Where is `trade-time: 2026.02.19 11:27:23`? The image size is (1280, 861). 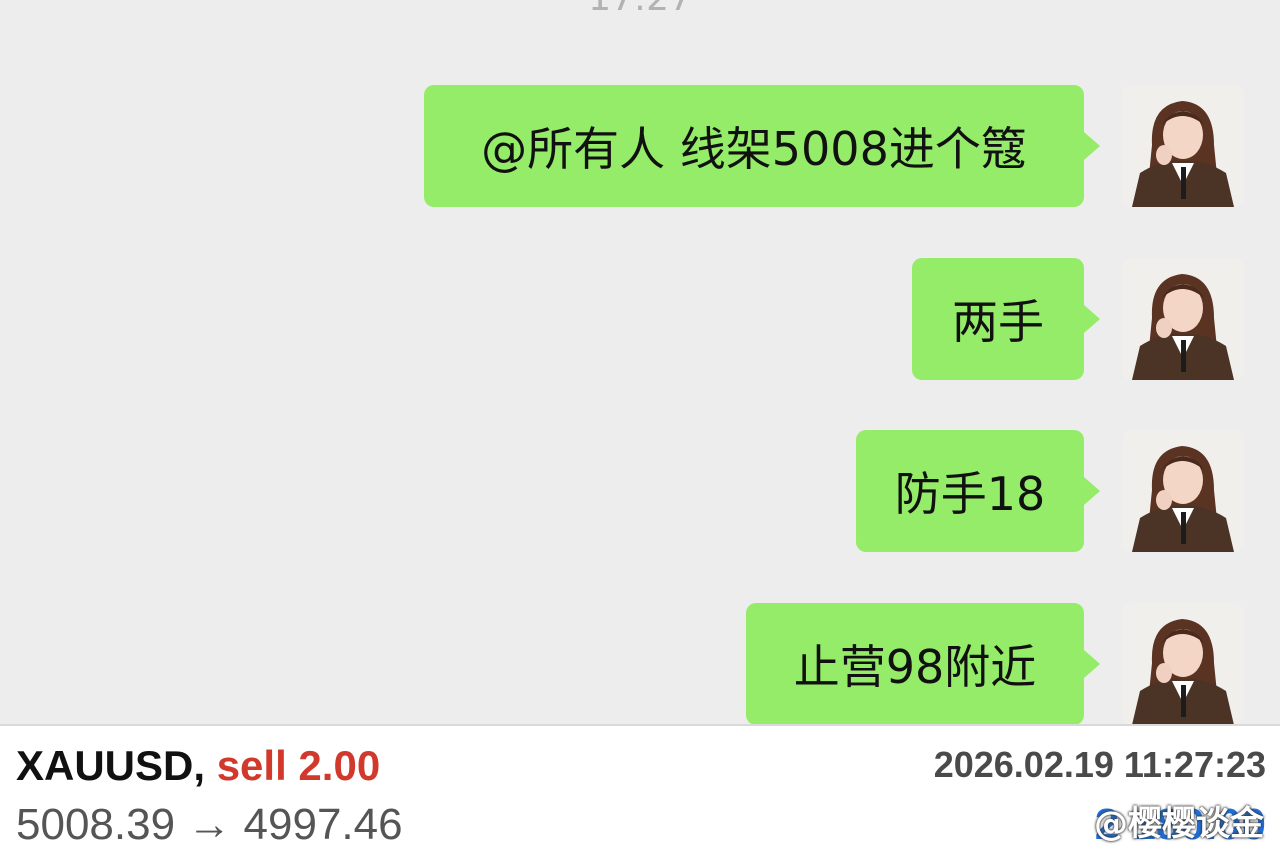 trade-time: 2026.02.19 11:27:23 is located at coordinates (1099, 764).